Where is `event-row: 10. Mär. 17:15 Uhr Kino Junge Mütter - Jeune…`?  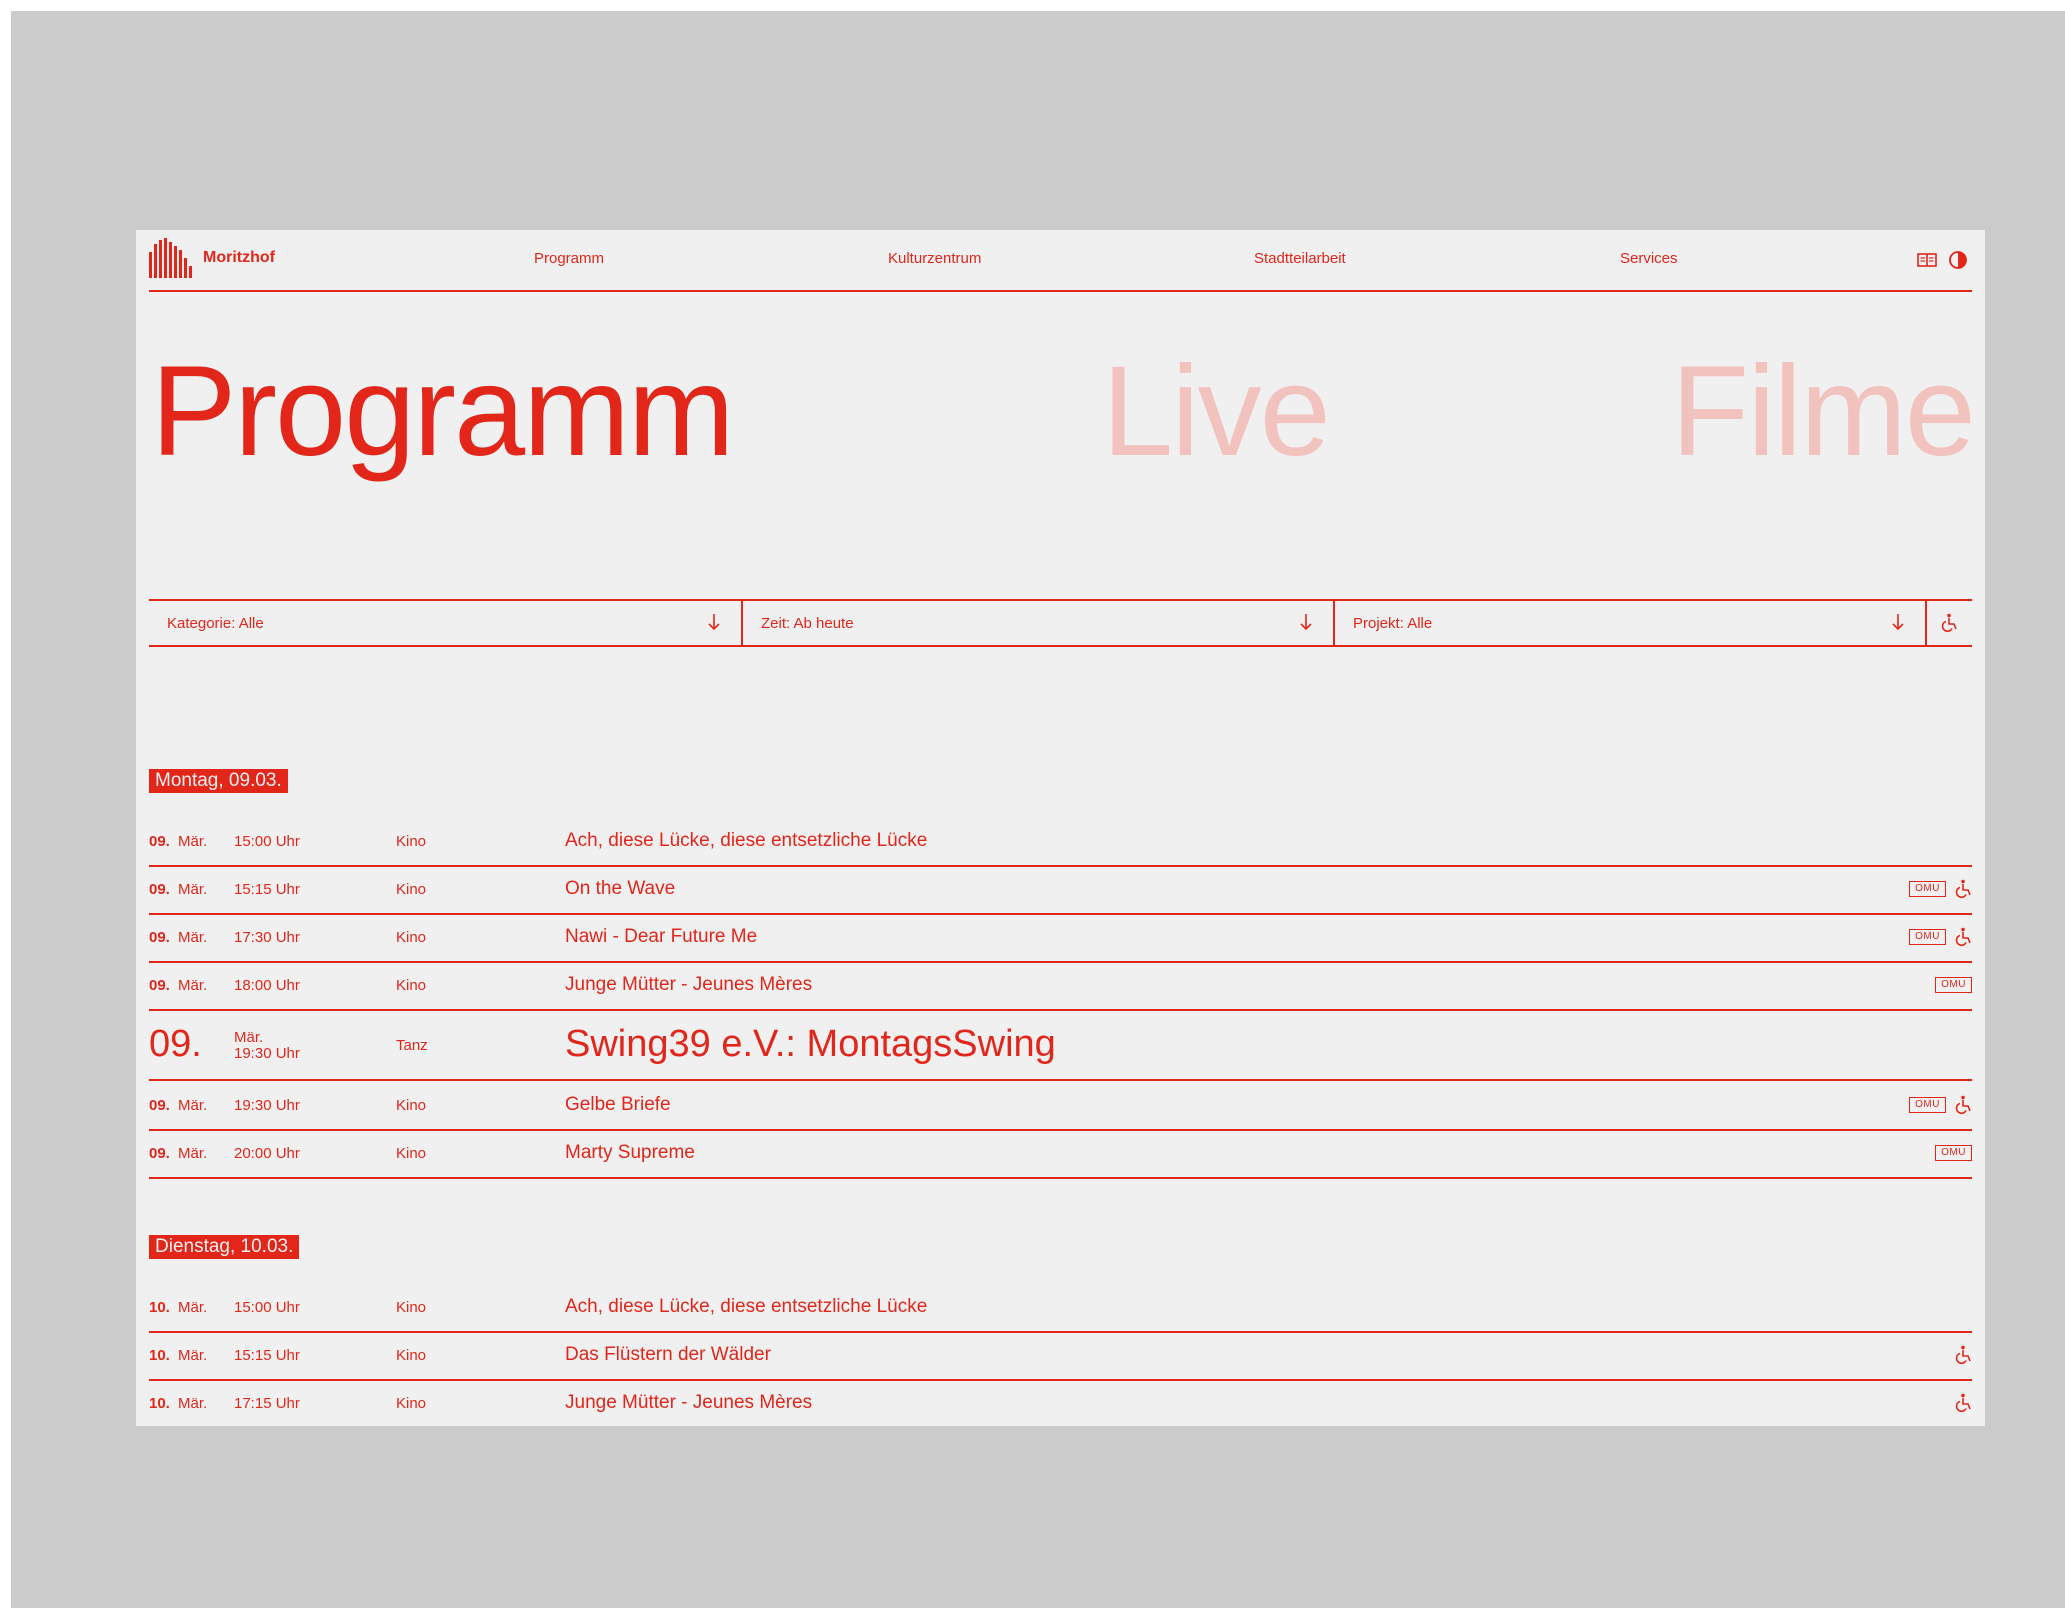 event-row: 10. Mär. 17:15 Uhr Kino Junge Mütter - Jeune… is located at coordinates (1060, 1402).